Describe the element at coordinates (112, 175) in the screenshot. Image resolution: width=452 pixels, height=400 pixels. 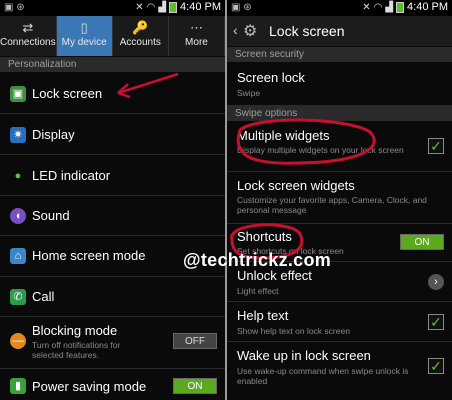
I see `setting-item-led-indicator: ● LED indicator` at that location.